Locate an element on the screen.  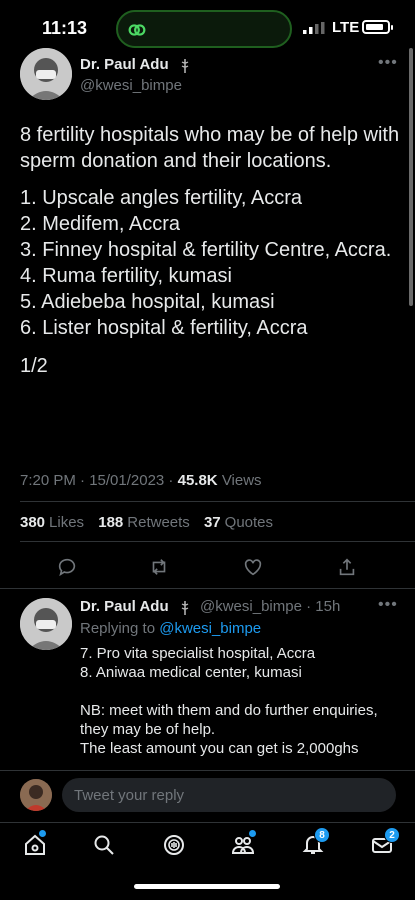
search-icon is located at coordinates (104, 845).